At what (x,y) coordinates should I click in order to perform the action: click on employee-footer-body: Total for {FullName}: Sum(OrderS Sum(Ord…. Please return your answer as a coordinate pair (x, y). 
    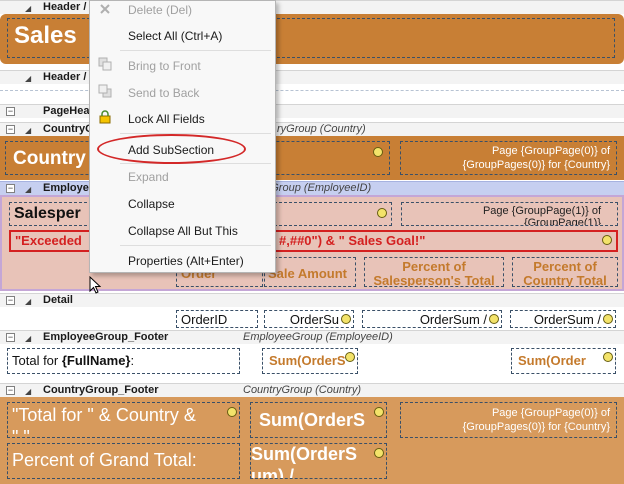
    Looking at the image, I should click on (312, 362).